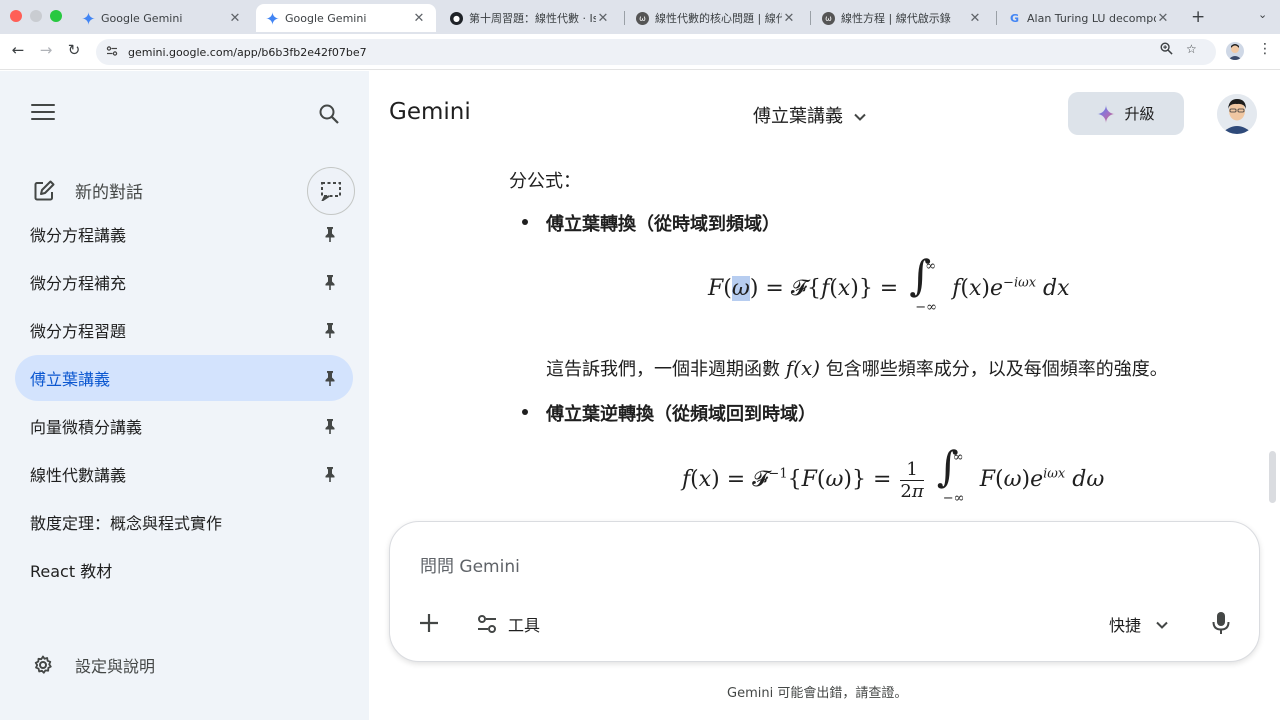  What do you see at coordinates (1191, 49) in the screenshot?
I see `bookmark-star-icon: ☆` at bounding box center [1191, 49].